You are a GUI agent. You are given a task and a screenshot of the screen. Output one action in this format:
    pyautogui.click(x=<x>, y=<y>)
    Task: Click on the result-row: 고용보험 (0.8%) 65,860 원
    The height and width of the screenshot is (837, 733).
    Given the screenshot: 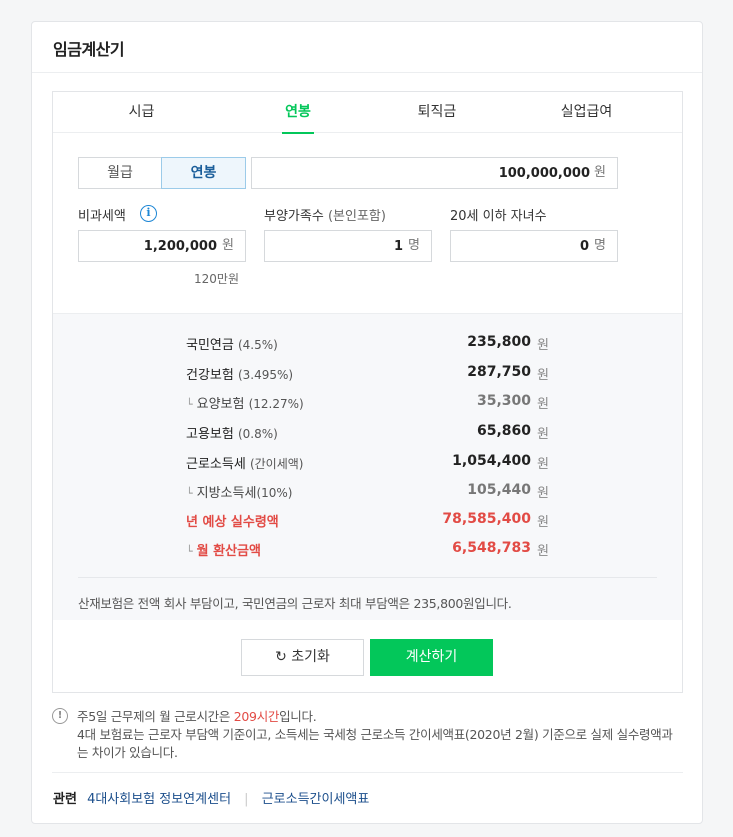 What is the action you would take?
    pyautogui.click(x=367, y=434)
    